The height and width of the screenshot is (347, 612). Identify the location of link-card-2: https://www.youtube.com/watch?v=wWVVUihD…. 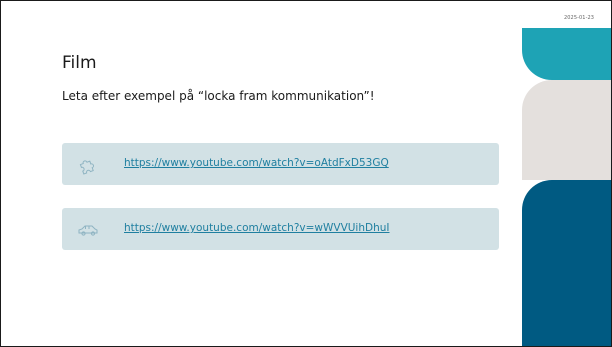
(280, 229).